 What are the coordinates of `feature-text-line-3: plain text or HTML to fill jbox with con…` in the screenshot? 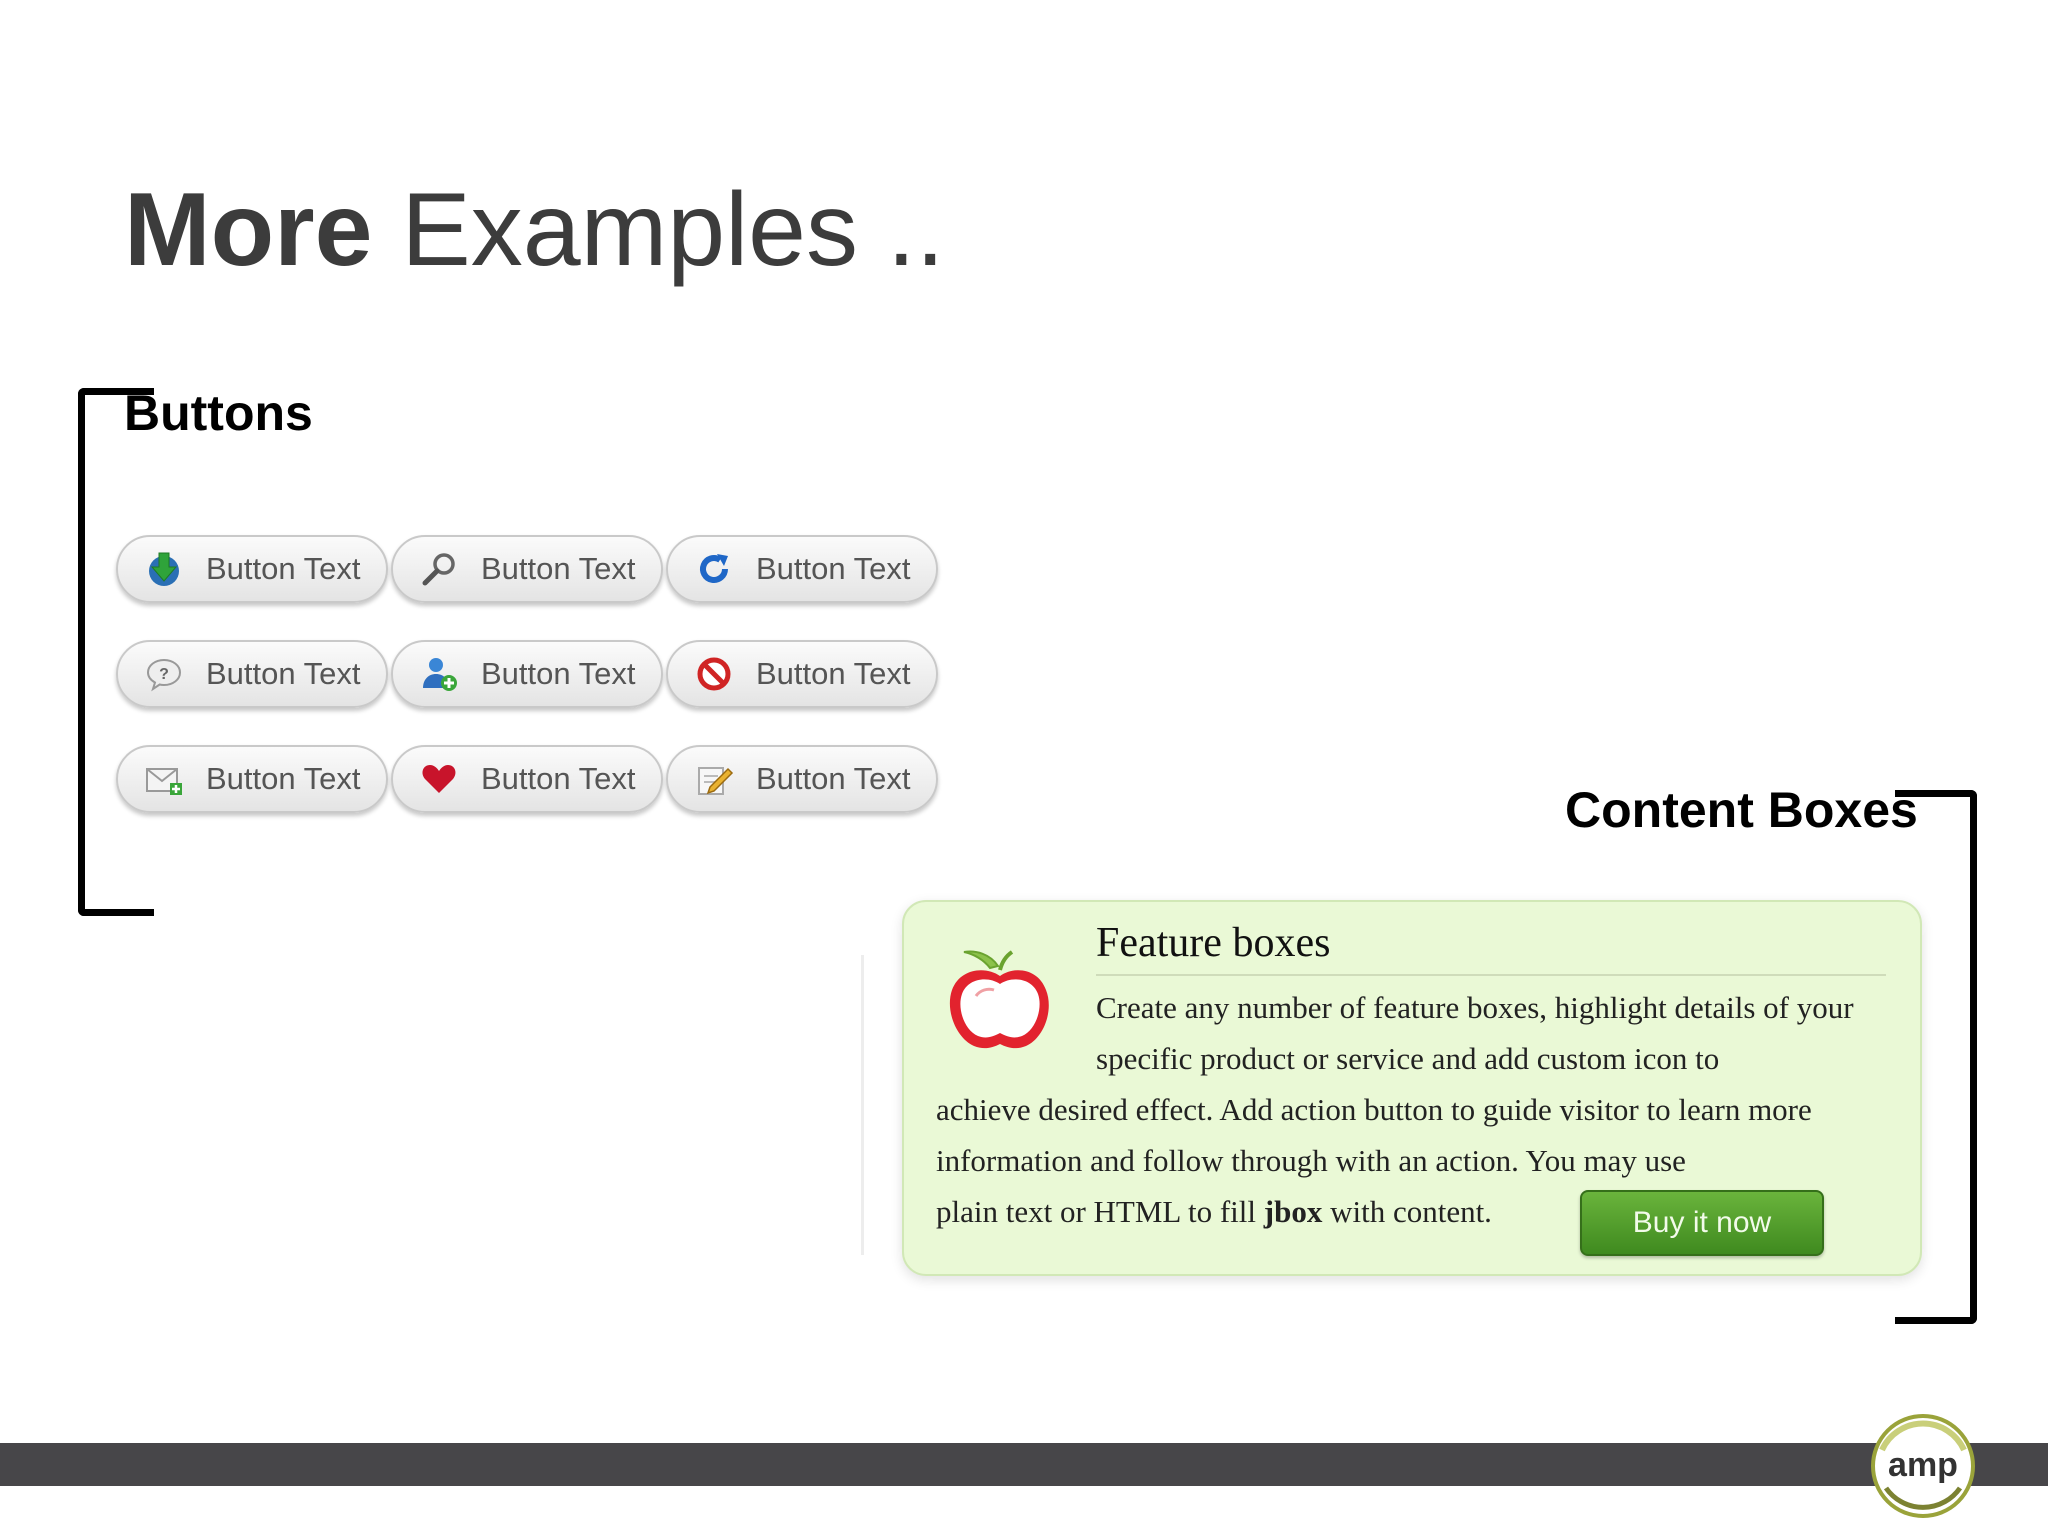 It's located at (1214, 1211).